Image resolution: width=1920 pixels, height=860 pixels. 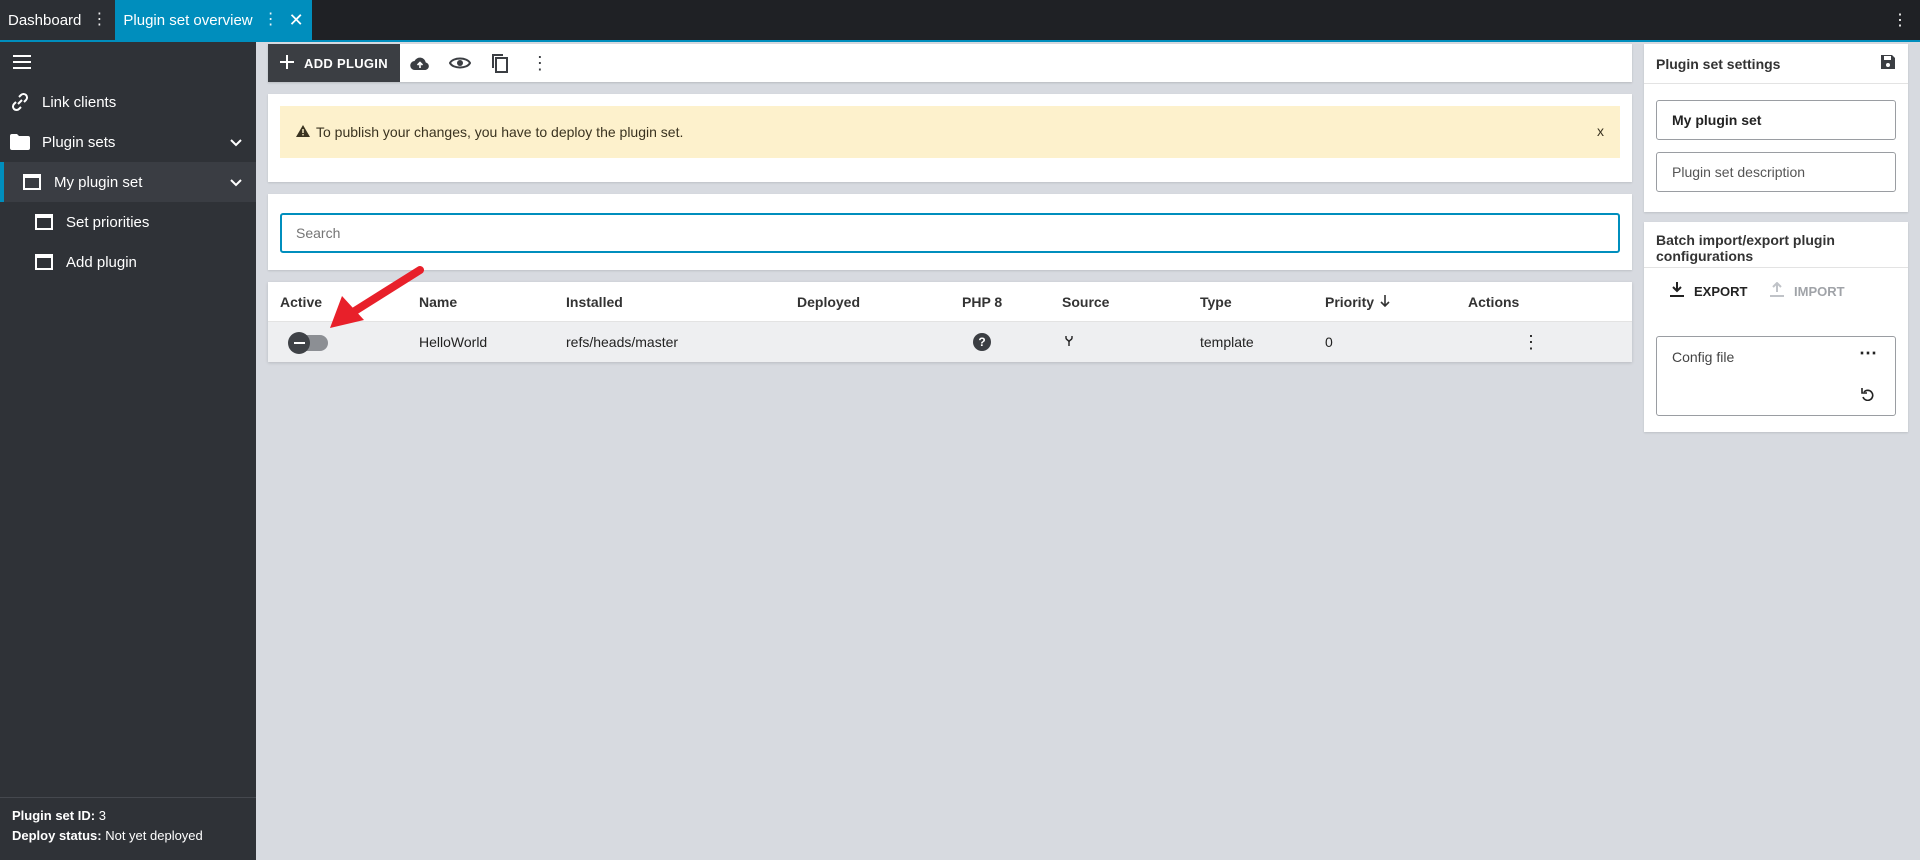 I want to click on sidebar-item-label: Set priorities, so click(x=108, y=222).